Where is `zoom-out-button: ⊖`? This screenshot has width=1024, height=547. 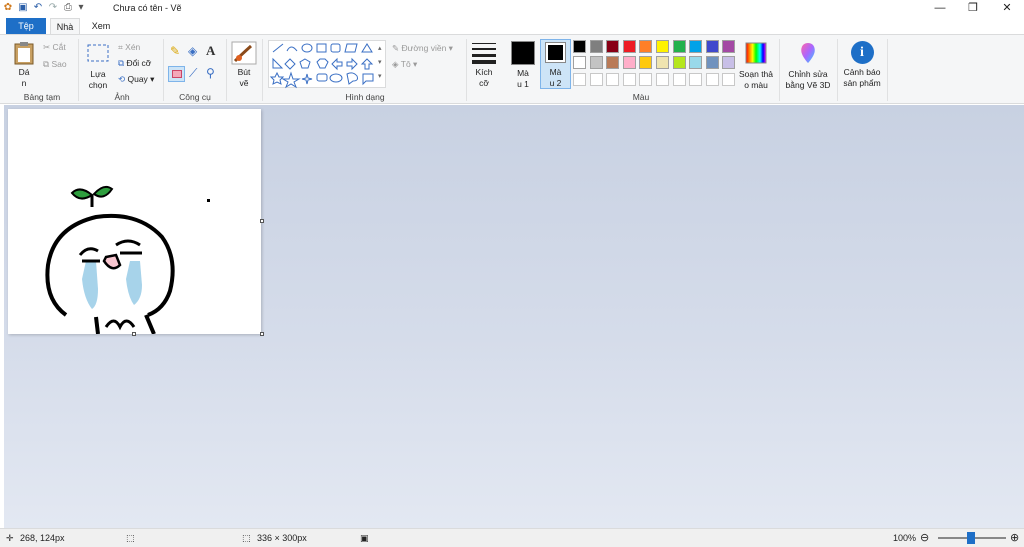 zoom-out-button: ⊖ is located at coordinates (924, 537).